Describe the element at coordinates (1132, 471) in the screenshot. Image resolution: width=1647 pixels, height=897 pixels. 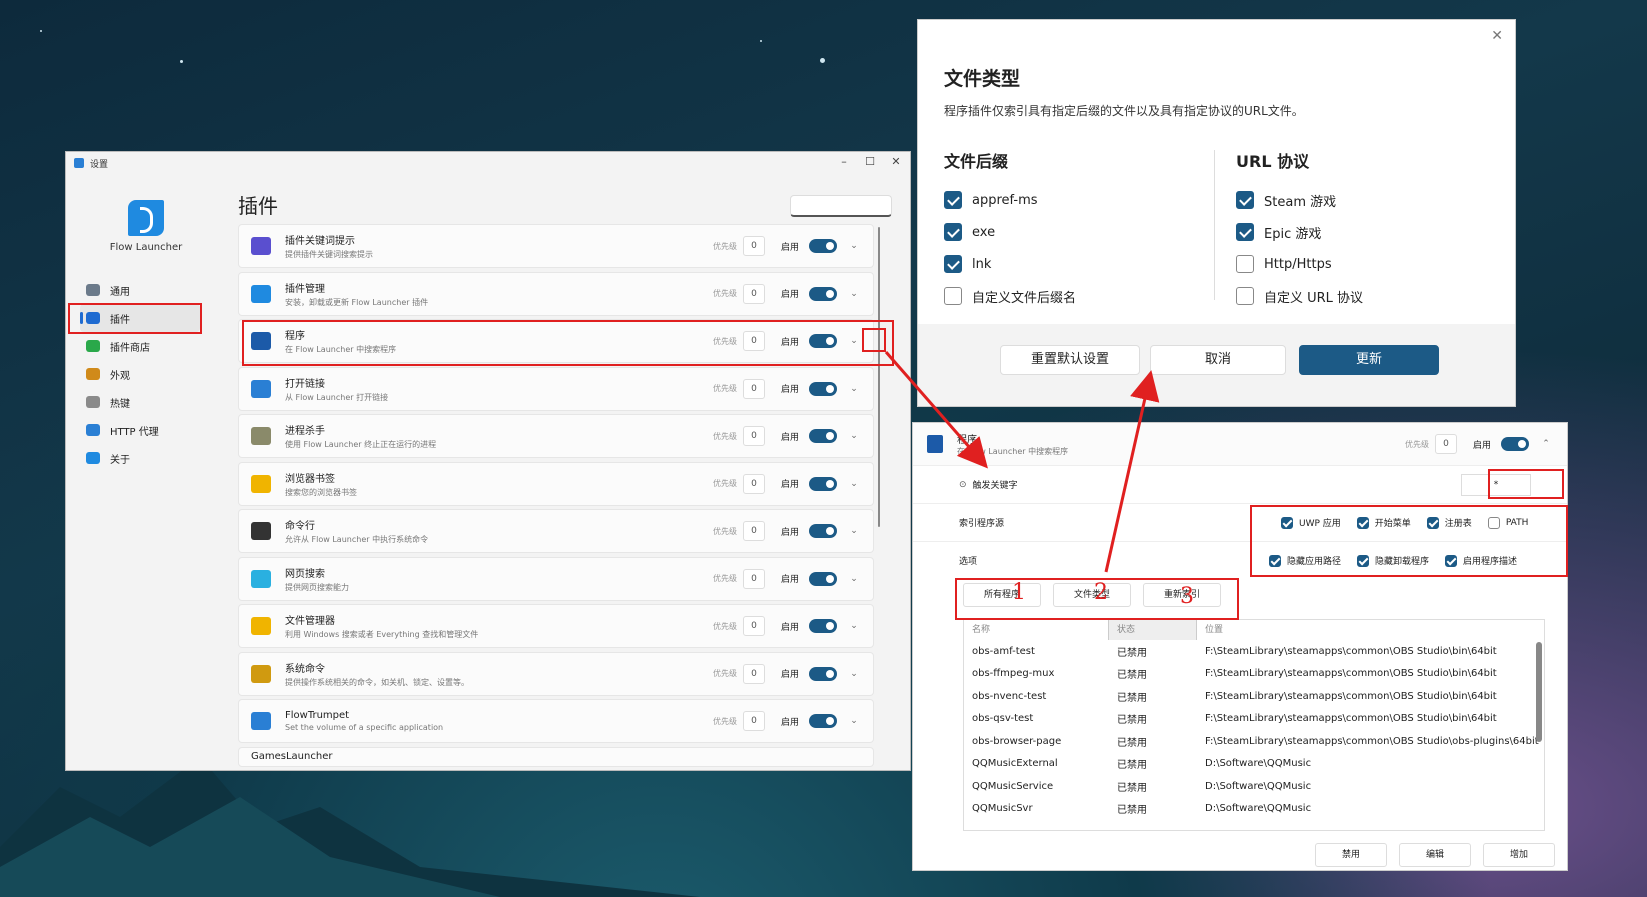
I see `arrow-to-dialog` at that location.